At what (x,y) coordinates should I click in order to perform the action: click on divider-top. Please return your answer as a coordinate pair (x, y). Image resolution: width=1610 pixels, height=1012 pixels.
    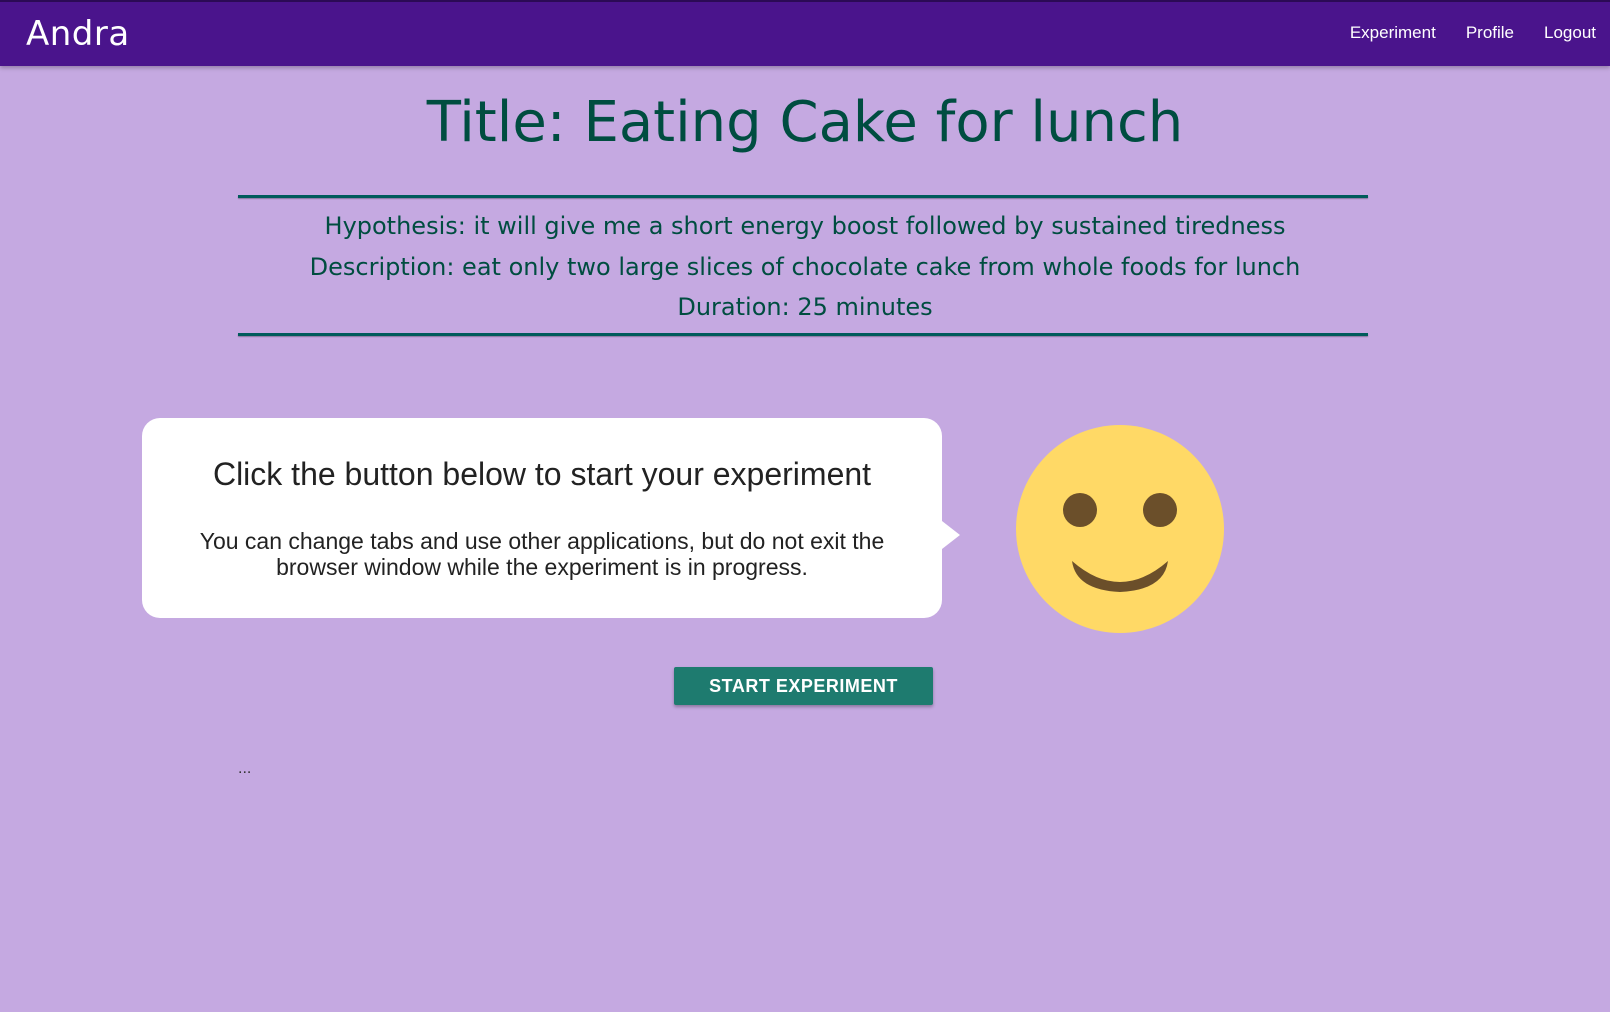
    Looking at the image, I should click on (803, 196).